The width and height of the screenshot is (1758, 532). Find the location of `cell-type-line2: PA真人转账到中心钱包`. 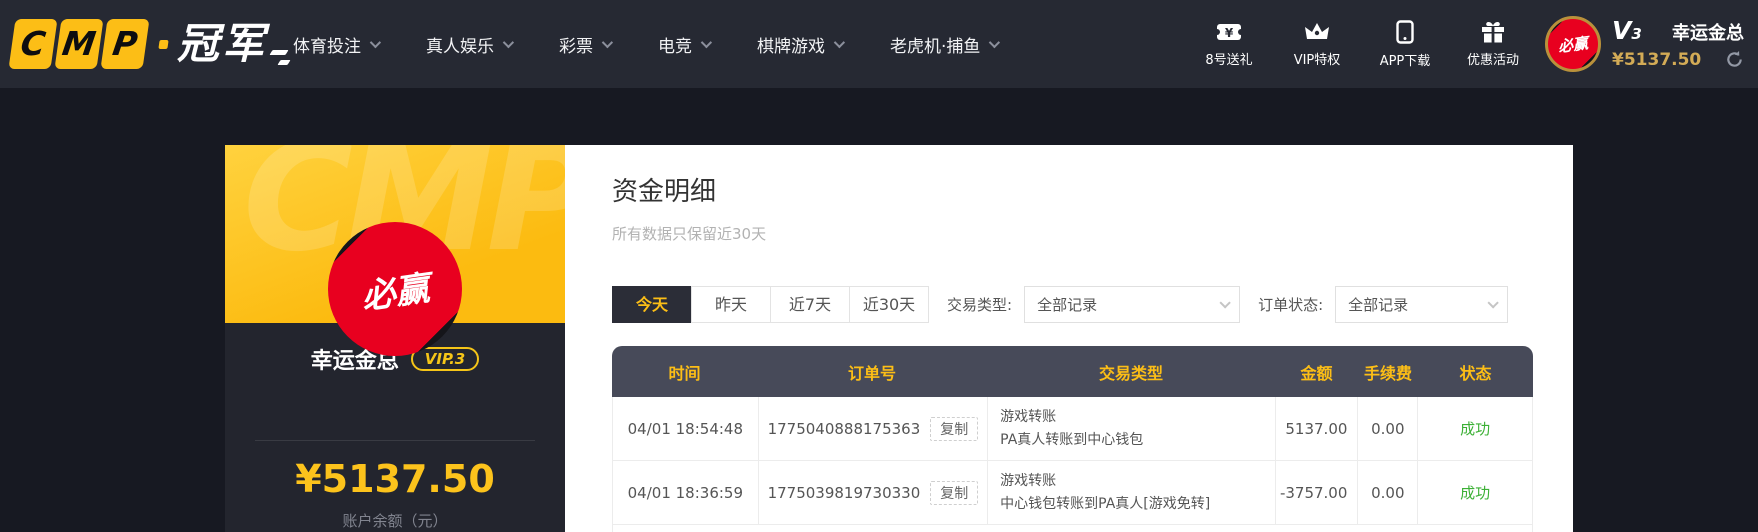

cell-type-line2: PA真人转账到中心钱包 is located at coordinates (1072, 440).